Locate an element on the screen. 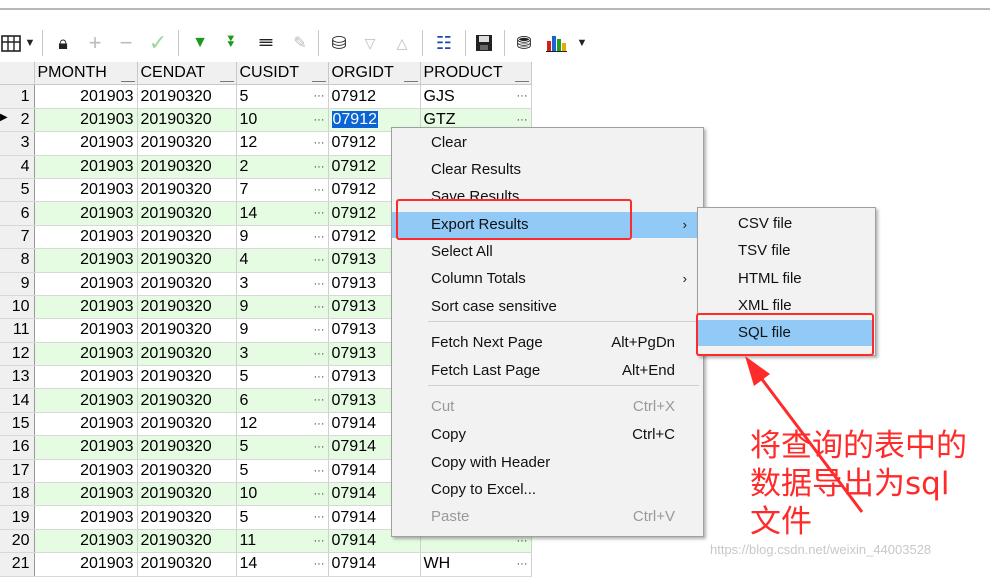  annotation-line: 文件 is located at coordinates (781, 522).